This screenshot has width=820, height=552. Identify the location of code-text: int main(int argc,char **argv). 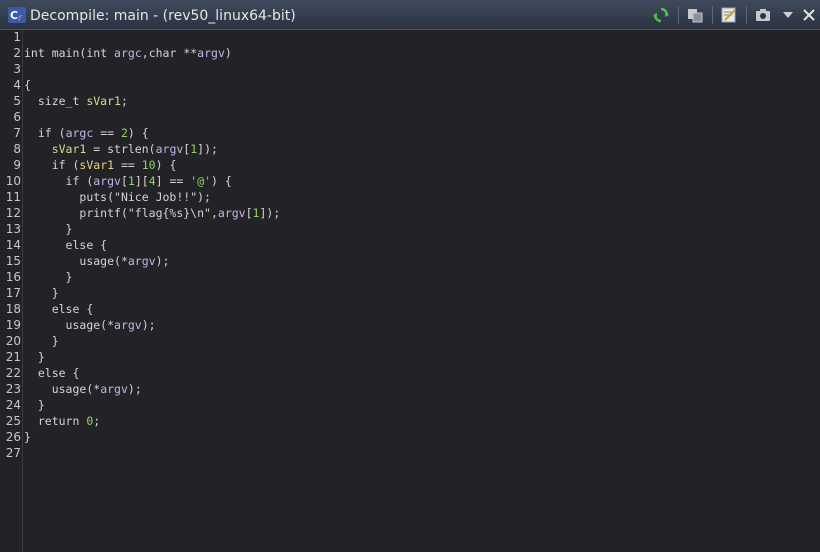
(128, 53).